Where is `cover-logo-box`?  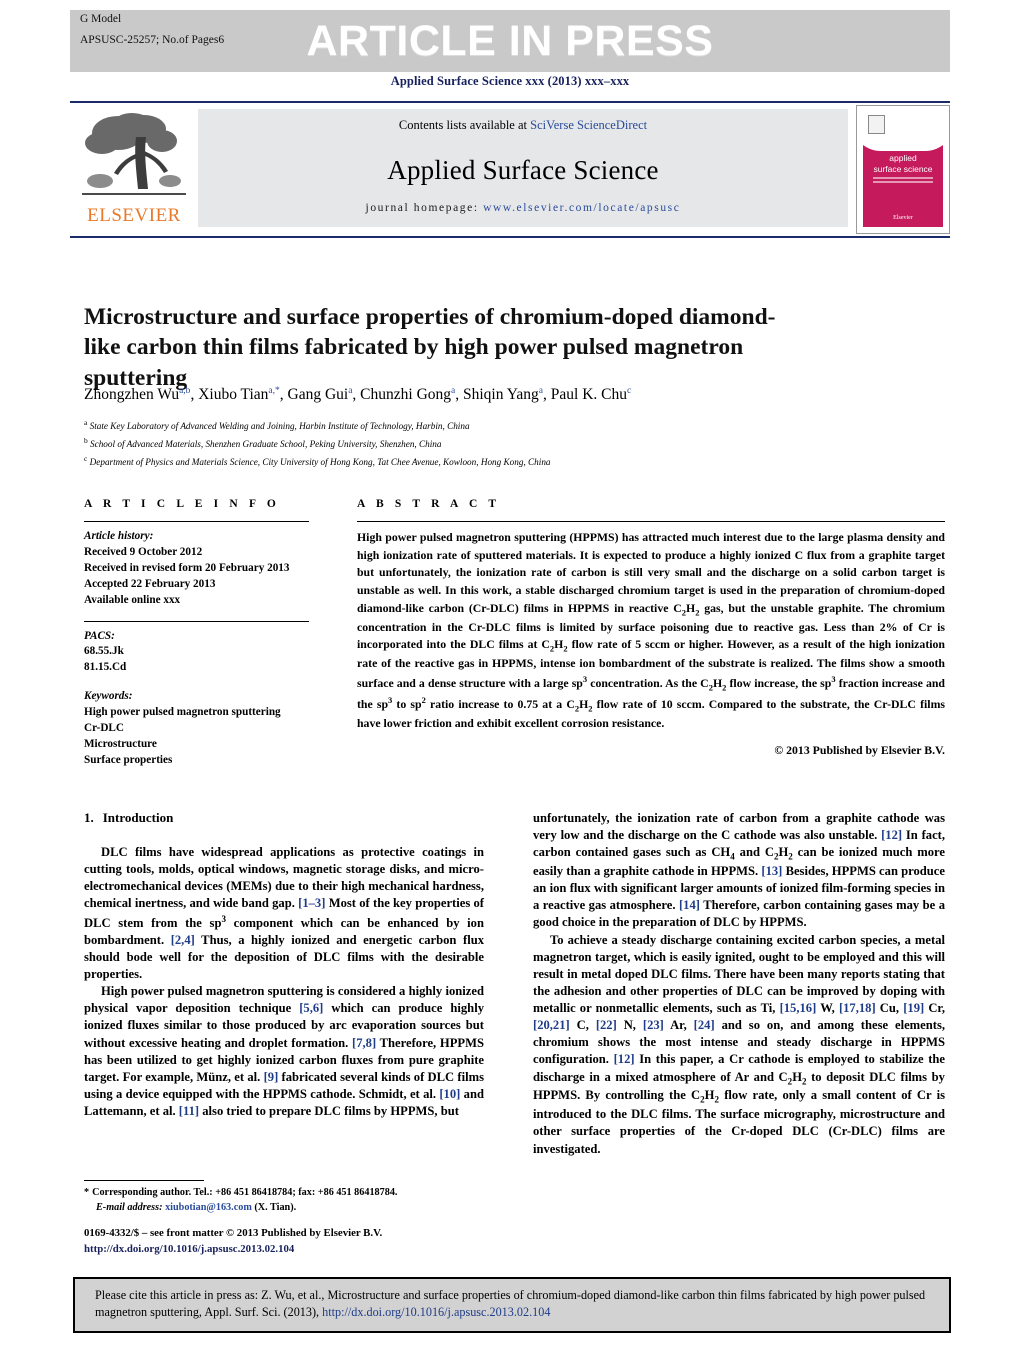 cover-logo-box is located at coordinates (876, 124).